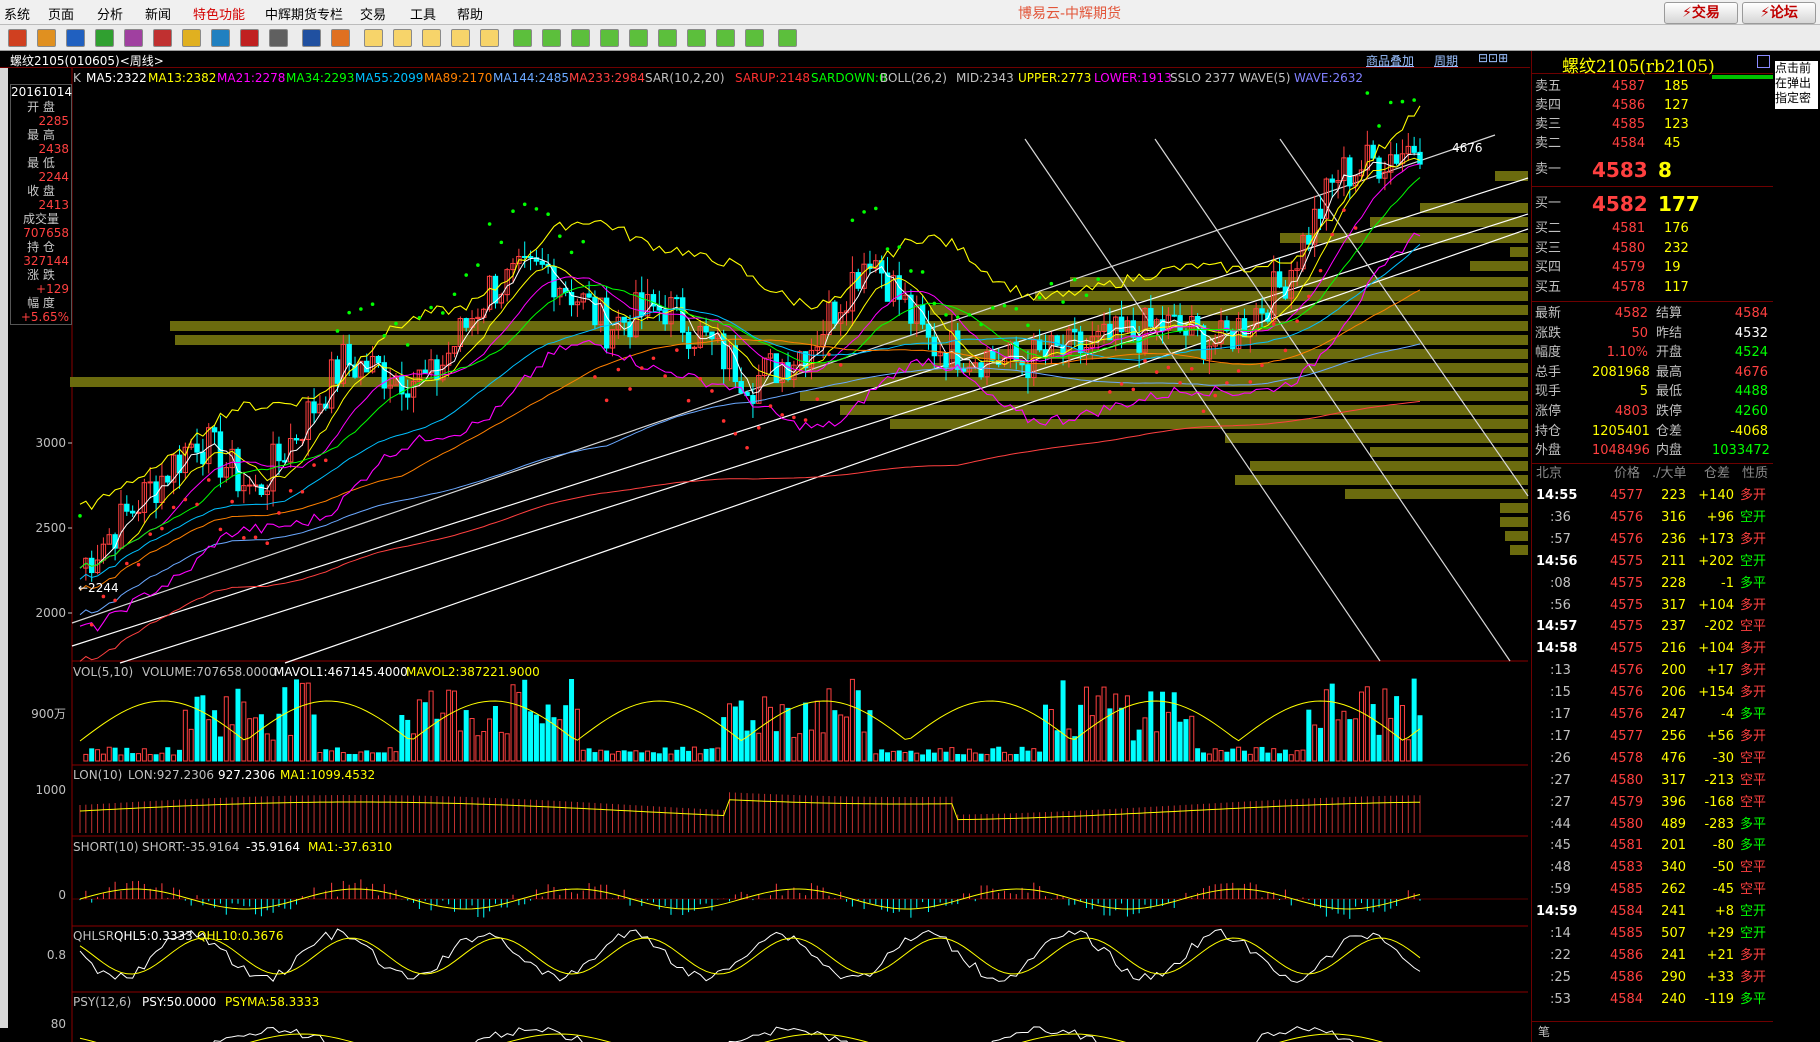 The height and width of the screenshot is (1042, 1820). Describe the element at coordinates (97, 775) in the screenshot. I see `indicator-legend-item: LON(10)` at that location.